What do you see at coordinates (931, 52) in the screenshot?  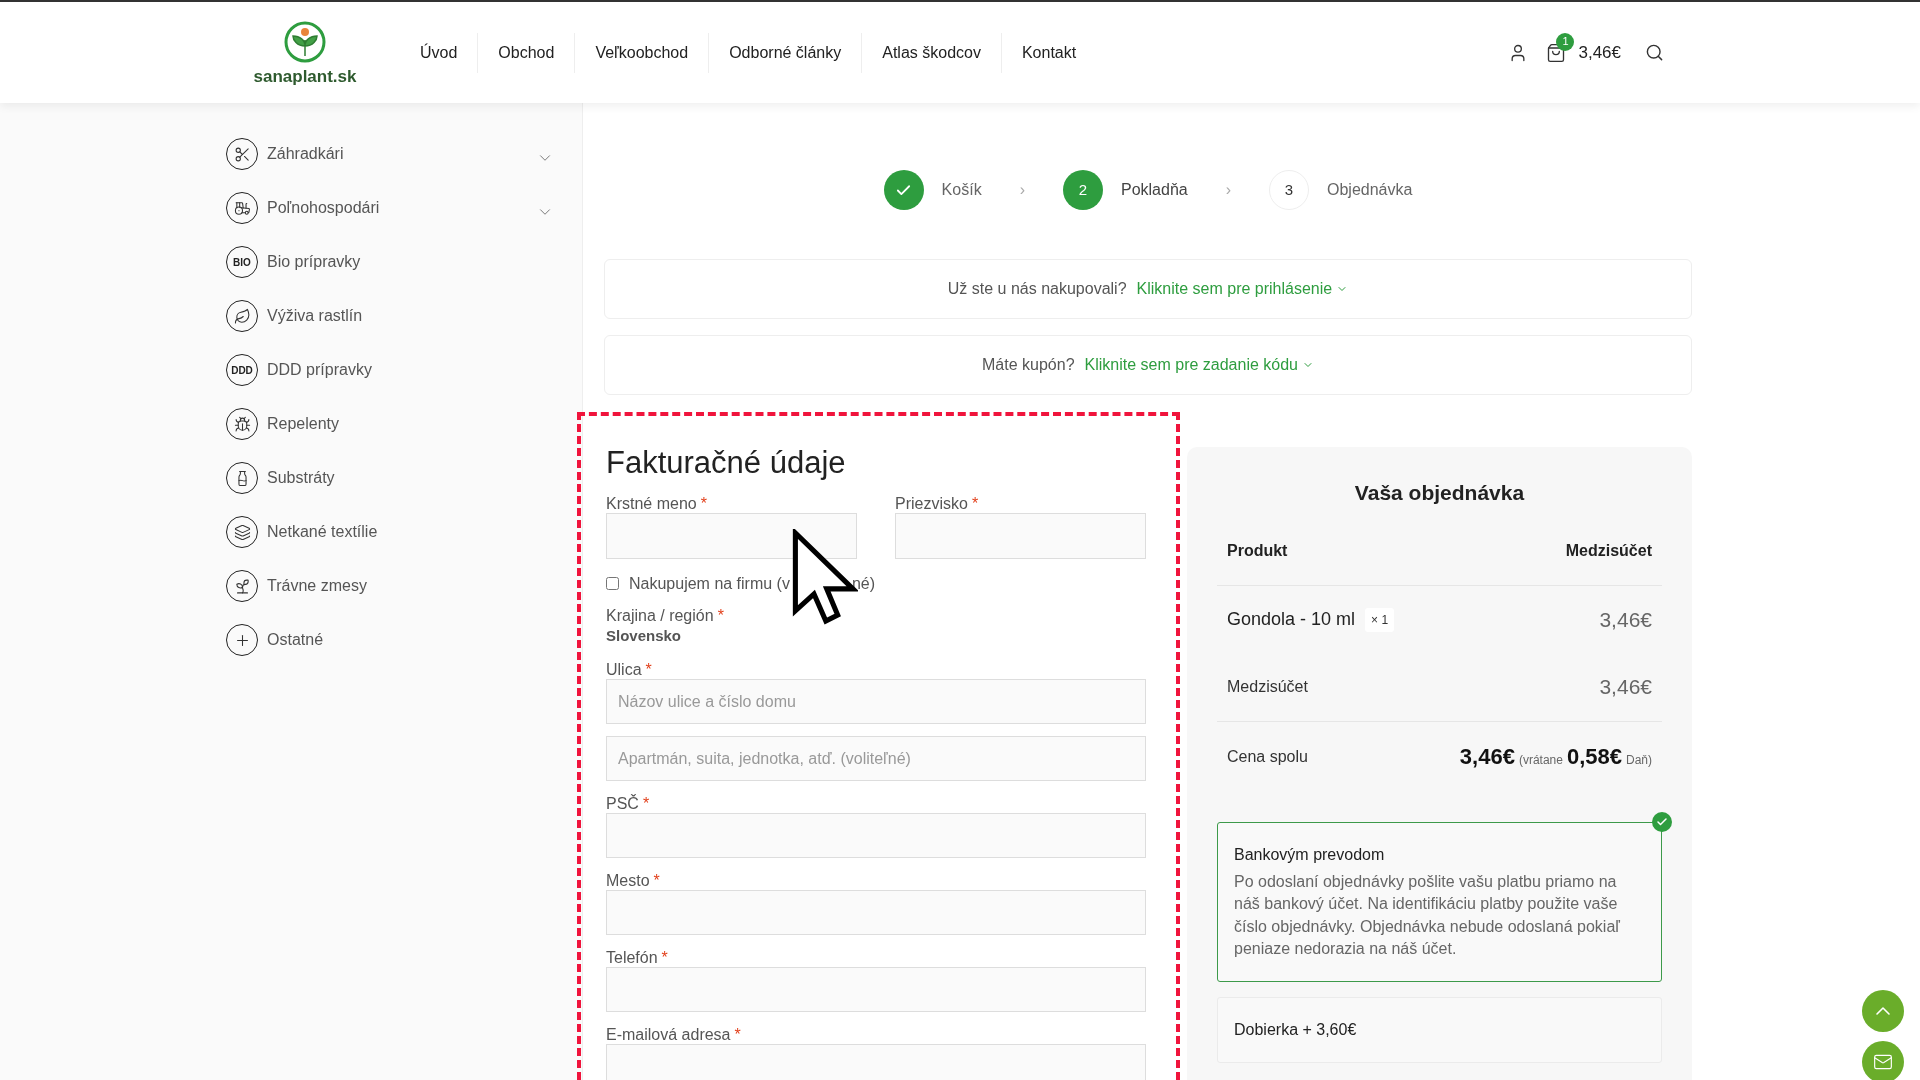 I see `nav-link: Atlas škodcov` at bounding box center [931, 52].